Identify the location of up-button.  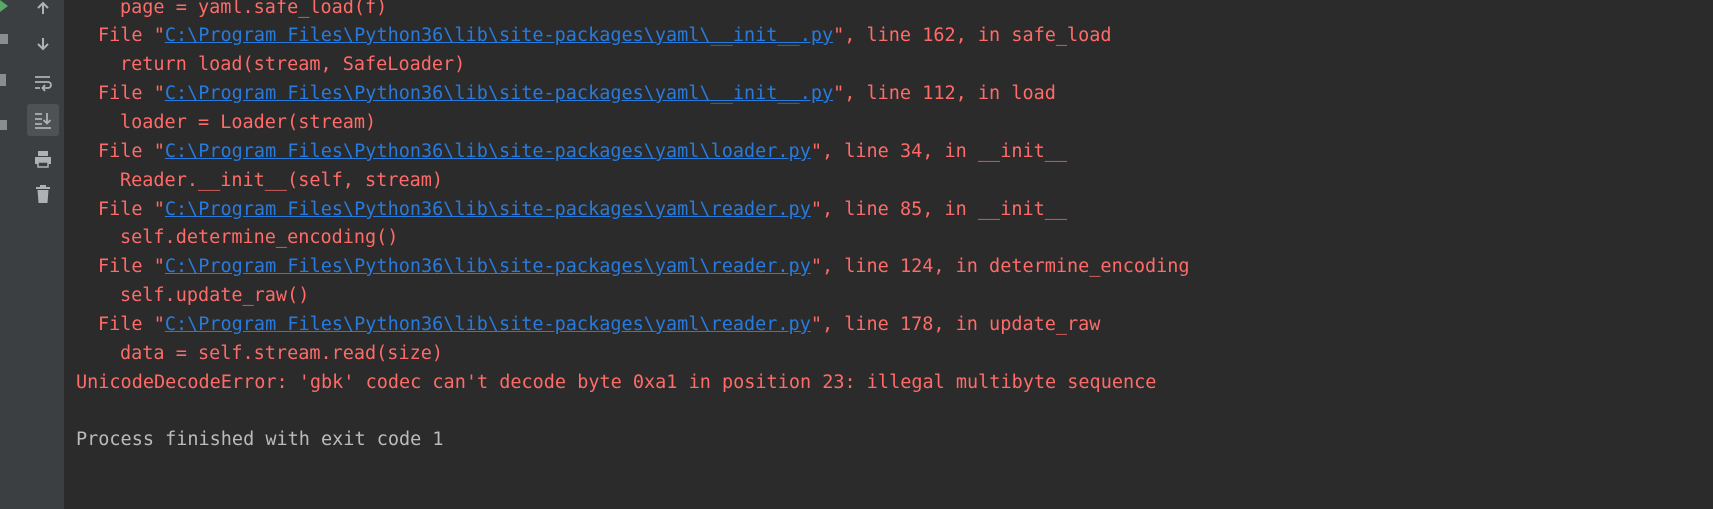
(43, 12).